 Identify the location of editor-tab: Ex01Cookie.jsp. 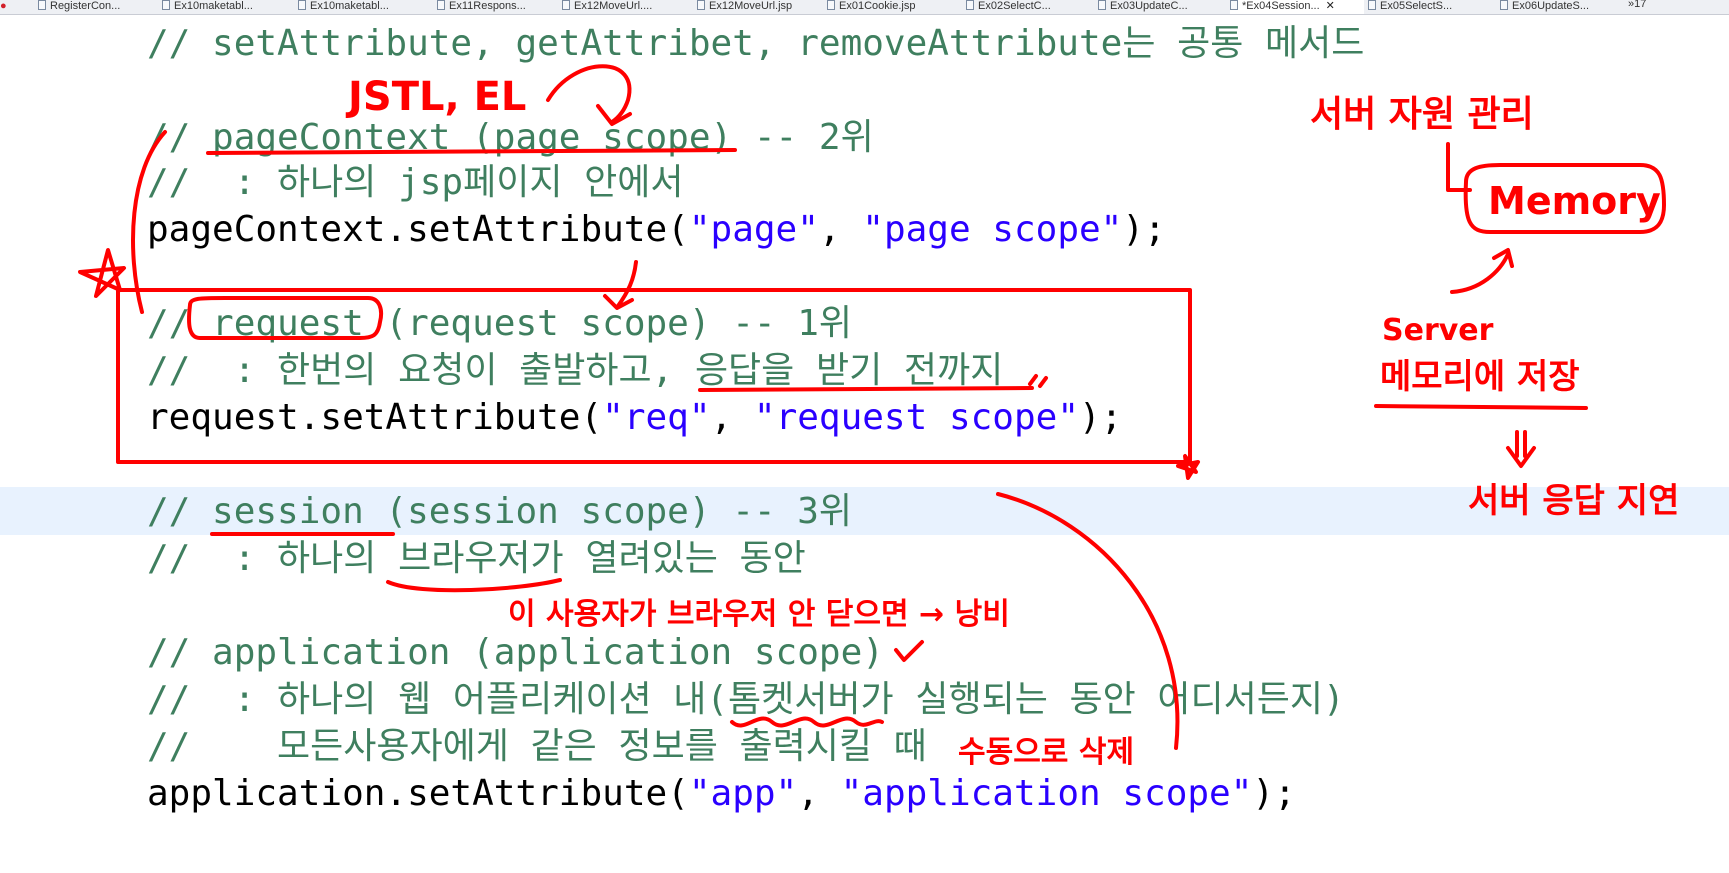
(894, 7).